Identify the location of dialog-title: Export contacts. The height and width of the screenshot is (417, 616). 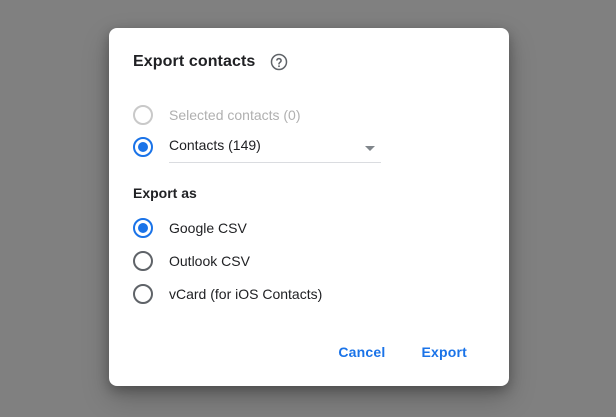
(194, 61).